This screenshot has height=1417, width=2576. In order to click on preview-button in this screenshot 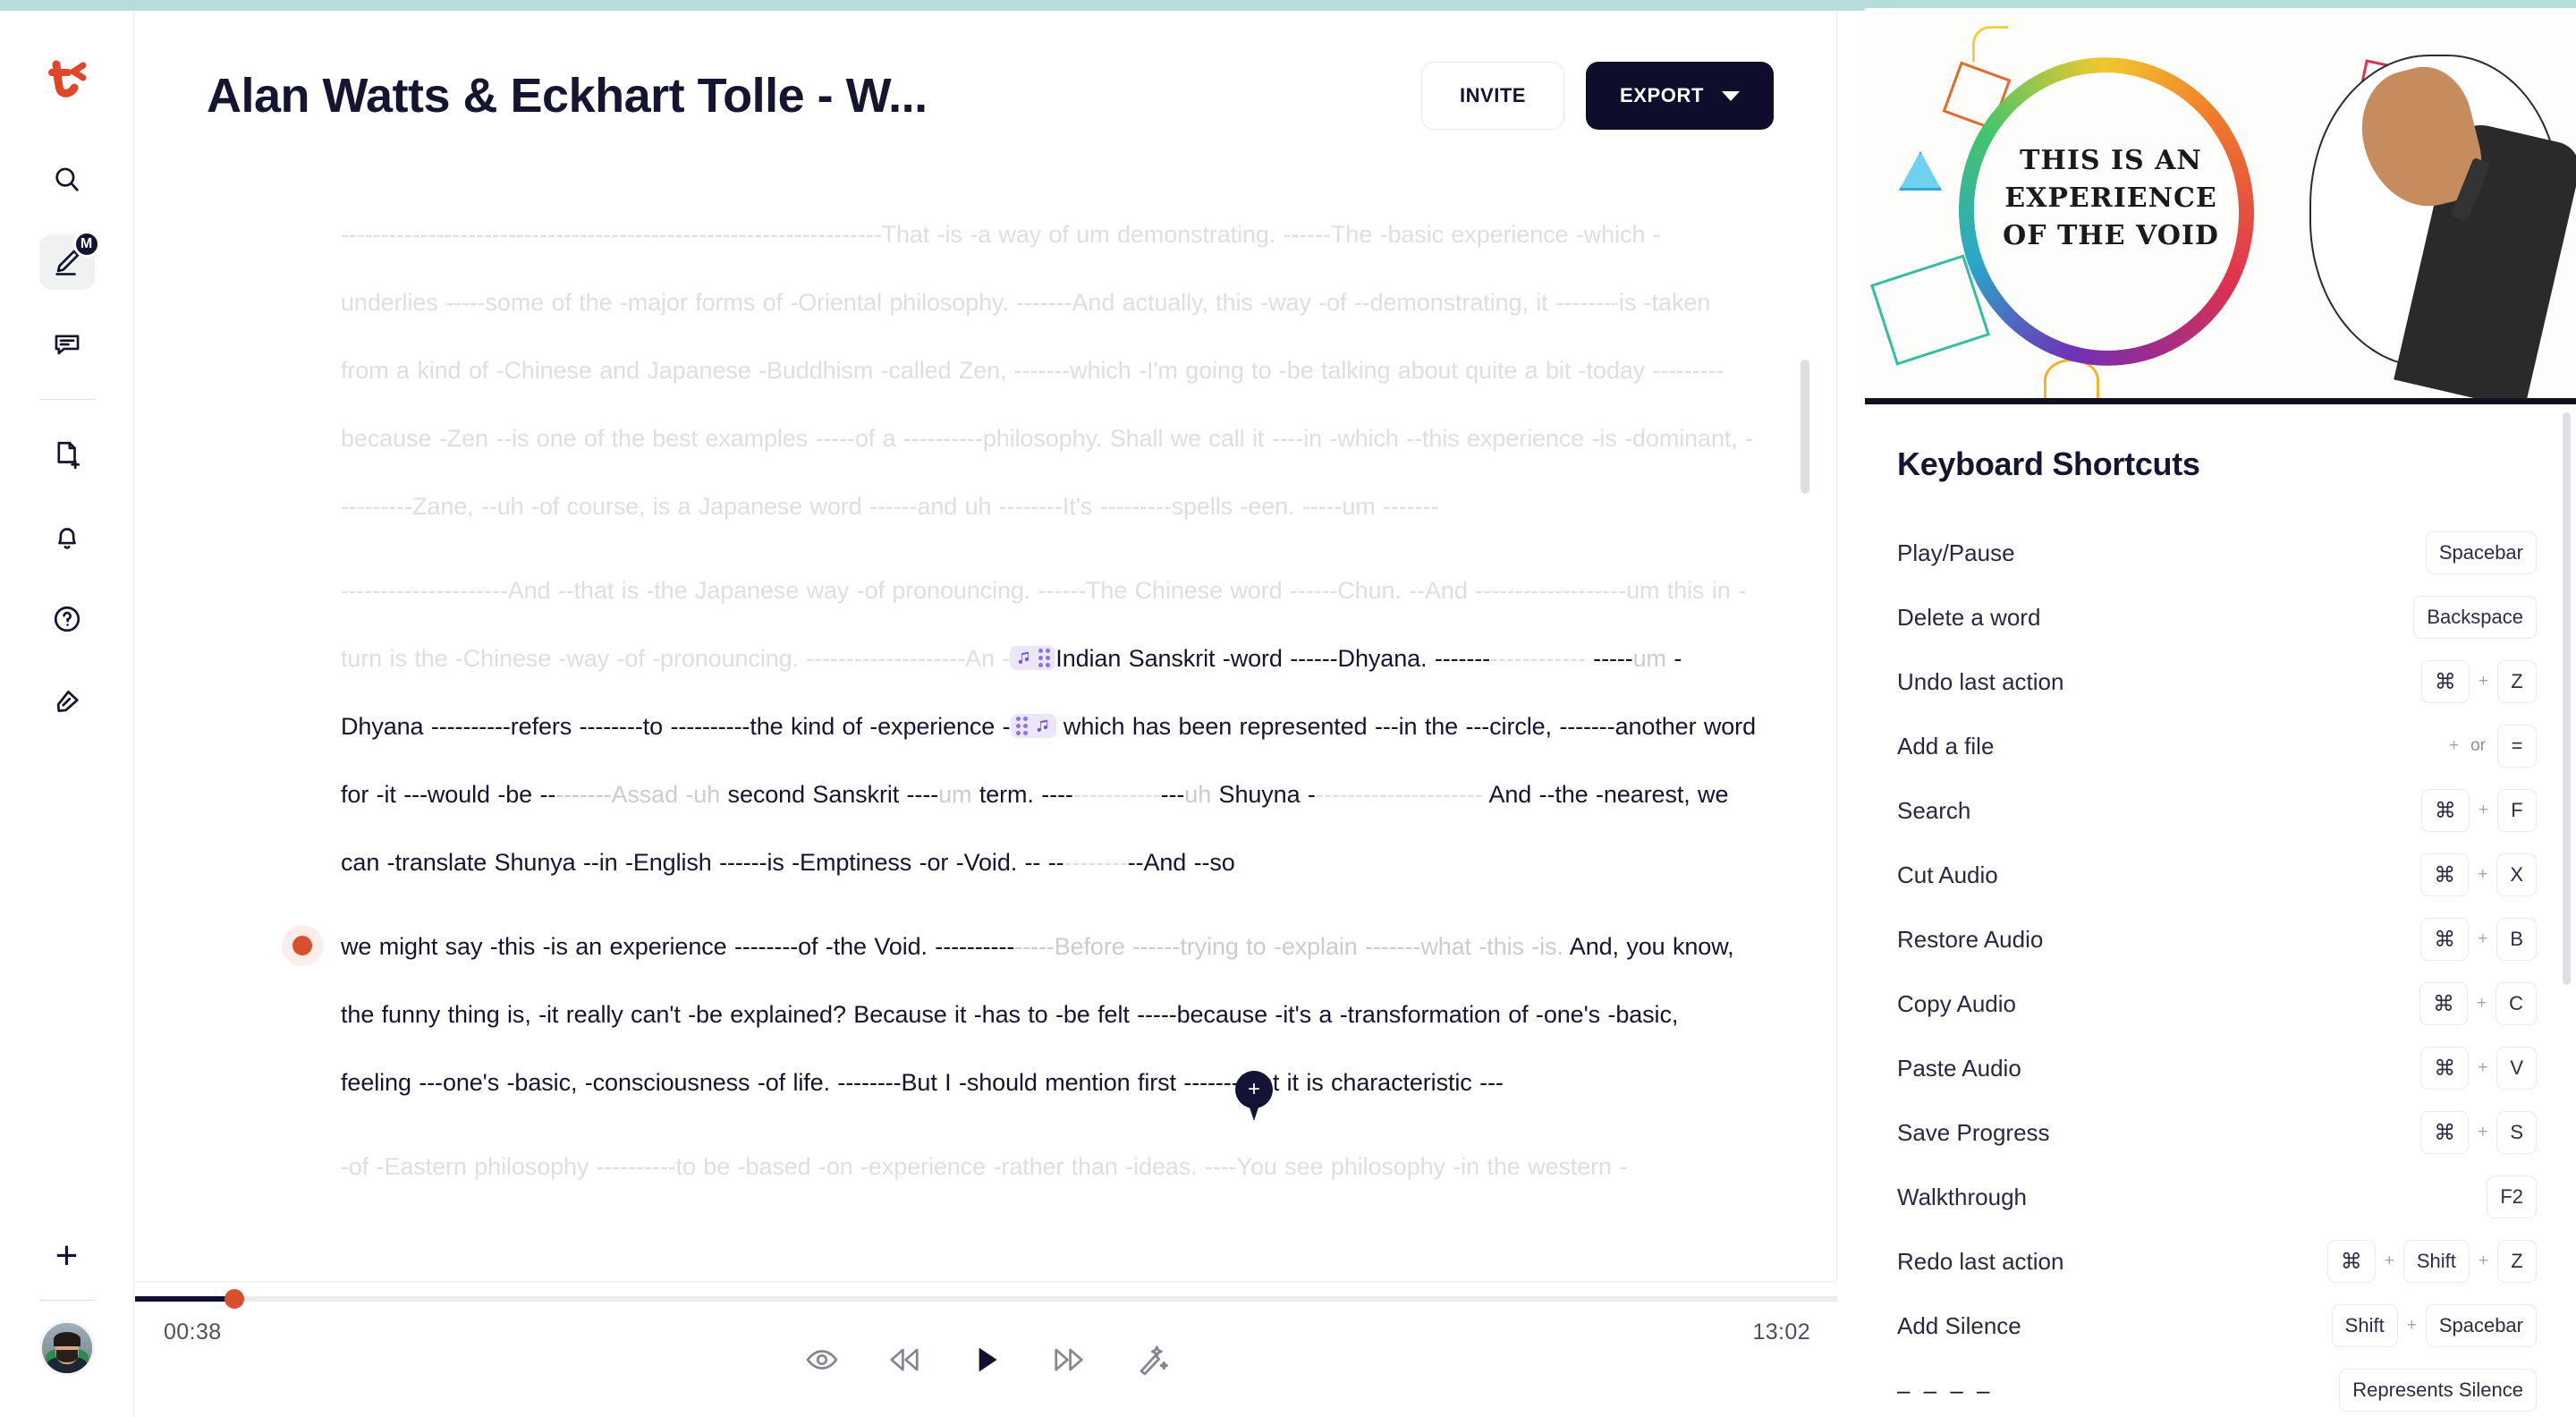, I will do `click(822, 1360)`.